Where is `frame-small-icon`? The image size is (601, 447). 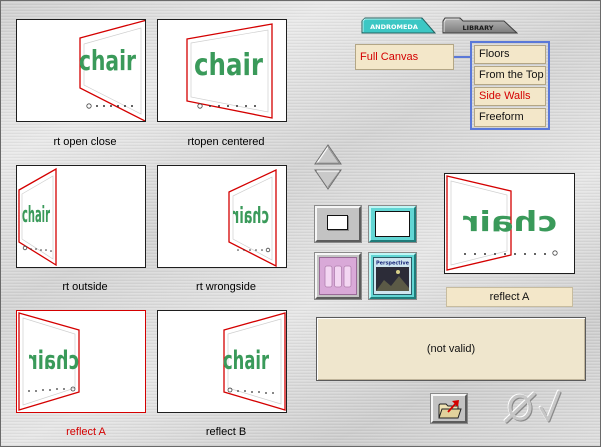
frame-small-icon is located at coordinates (337, 222).